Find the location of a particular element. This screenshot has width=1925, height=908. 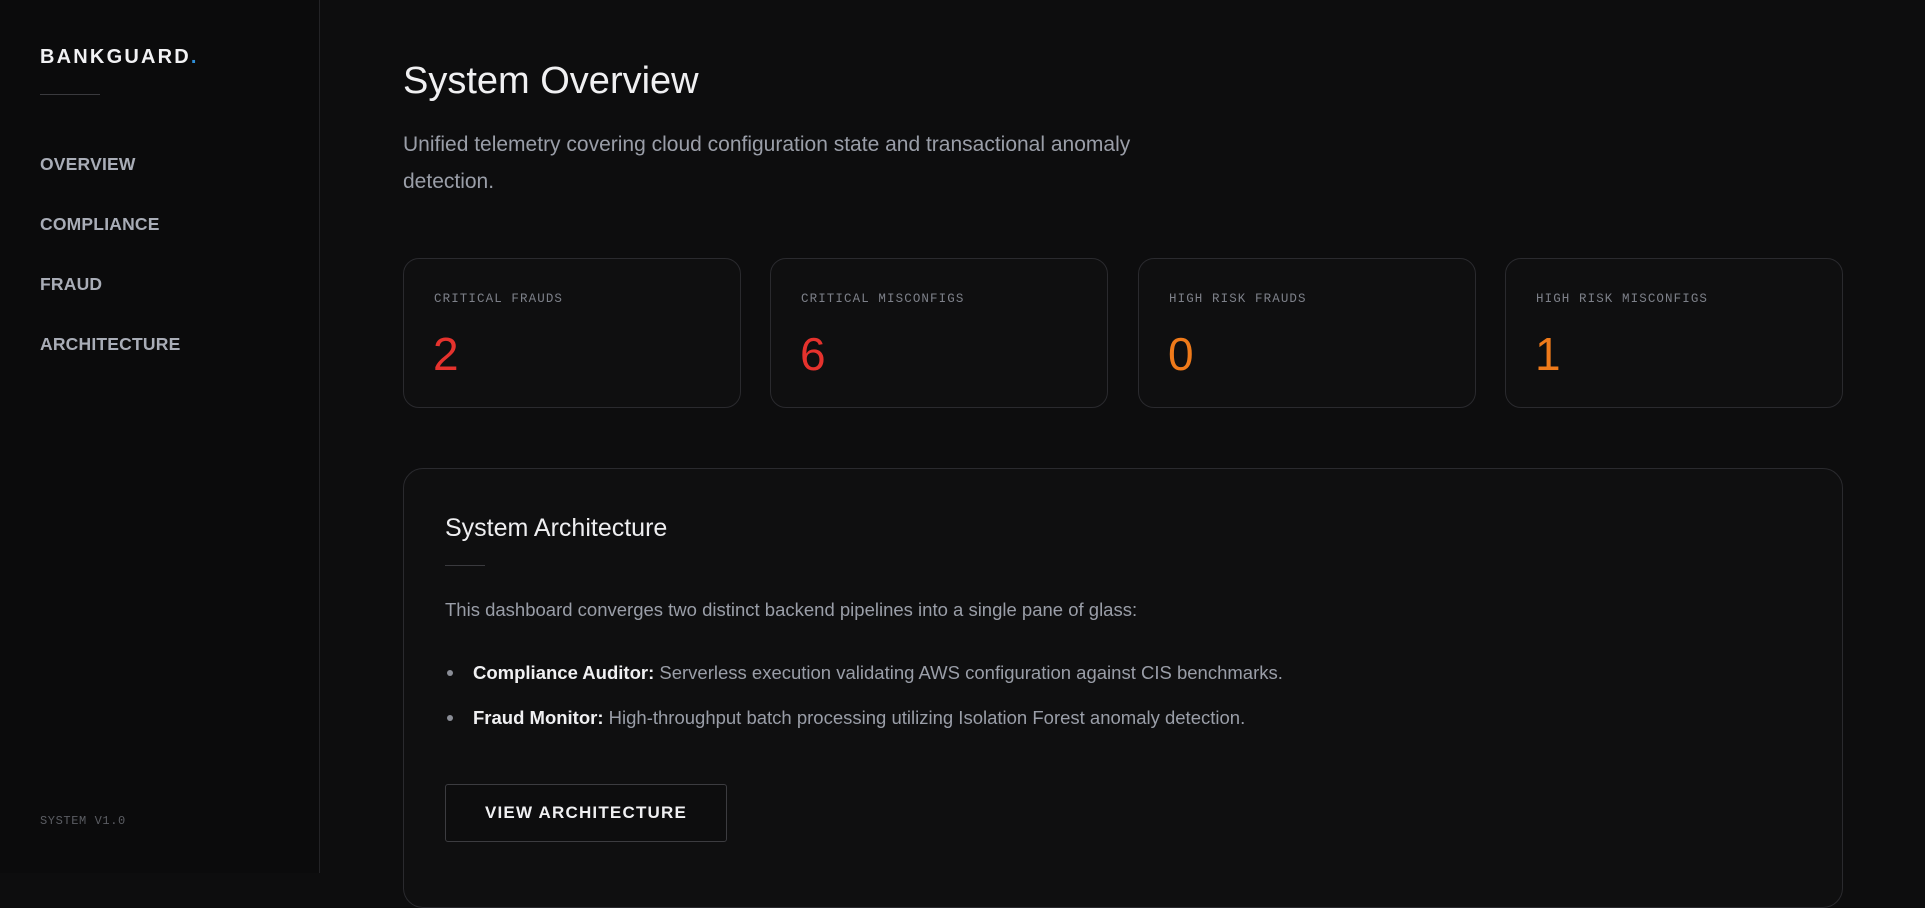

brand-logo: BANKGUARD. is located at coordinates (119, 57).